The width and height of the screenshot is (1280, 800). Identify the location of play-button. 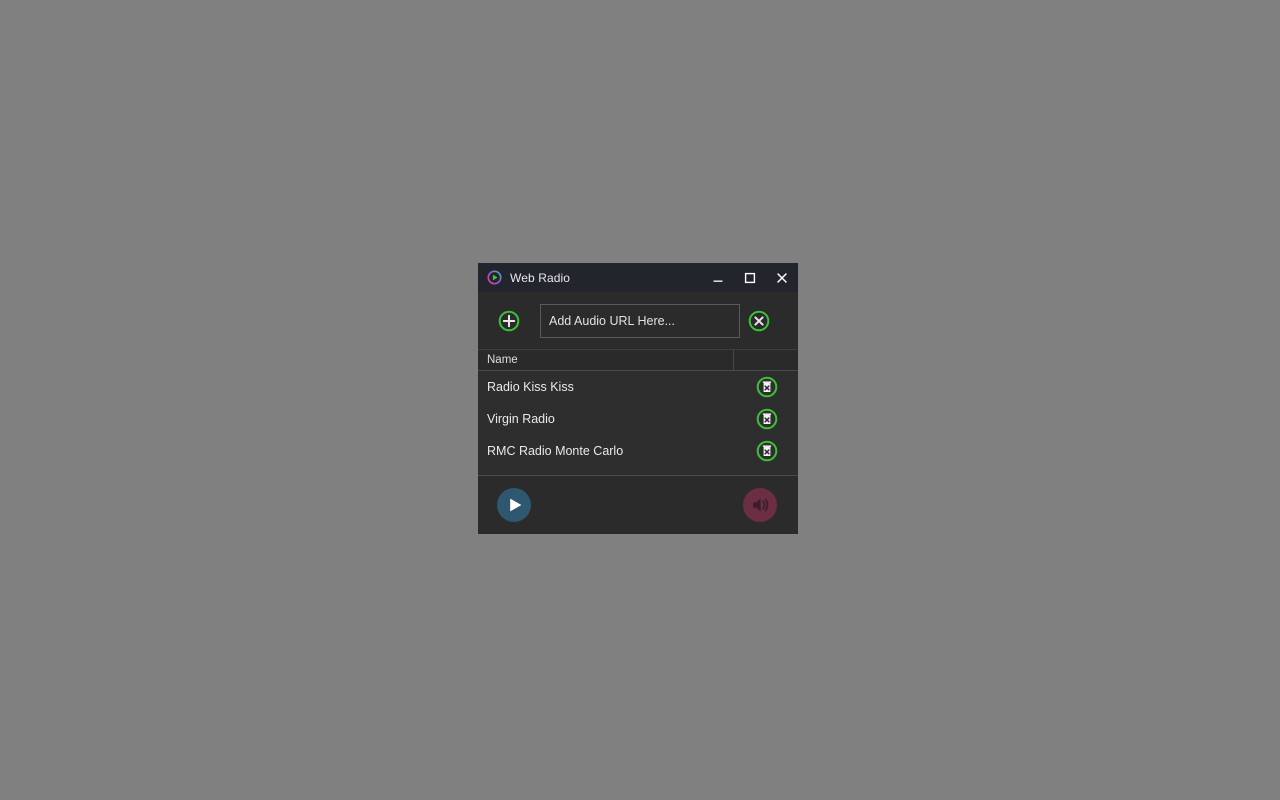
(514, 505).